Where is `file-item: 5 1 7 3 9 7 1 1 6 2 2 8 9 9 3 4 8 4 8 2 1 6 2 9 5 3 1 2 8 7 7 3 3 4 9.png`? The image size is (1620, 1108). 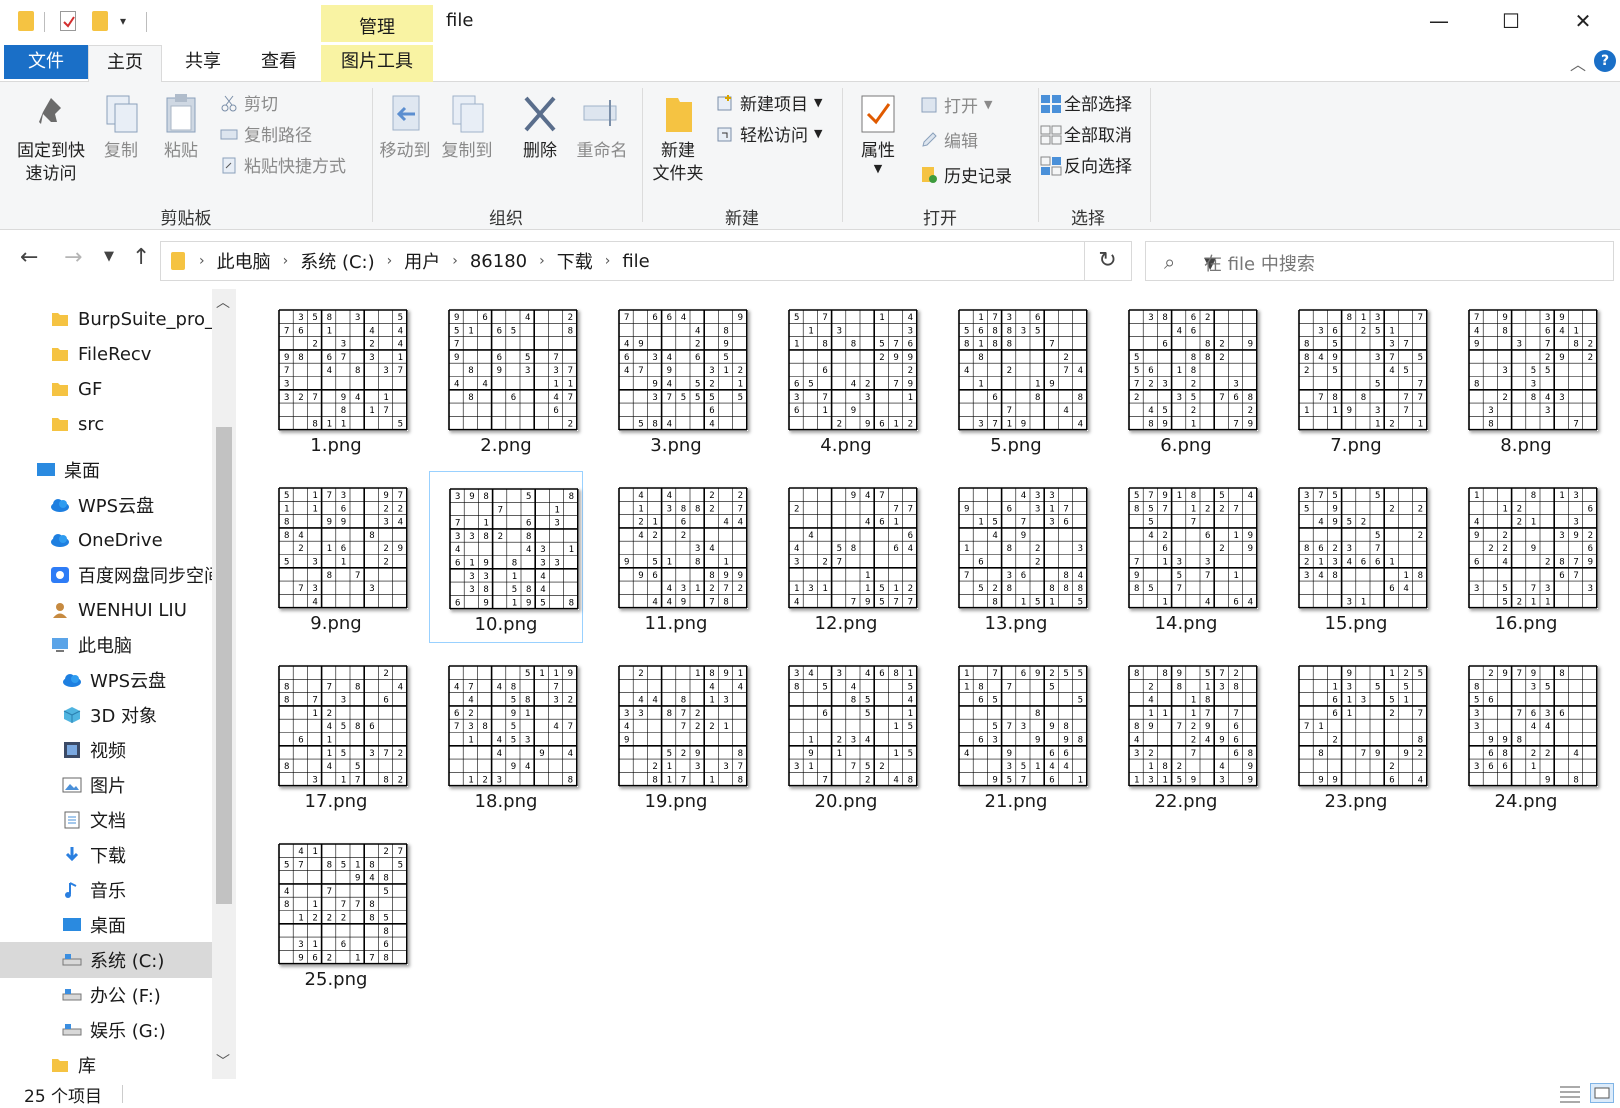
file-item: 5 1 7 3 9 7 1 1 6 2 2 8 9 9 3 4 8 4 8 2 1 6 2 9 5 3 1 2 8 7 7 3 3 4 9.png is located at coordinates (336, 557).